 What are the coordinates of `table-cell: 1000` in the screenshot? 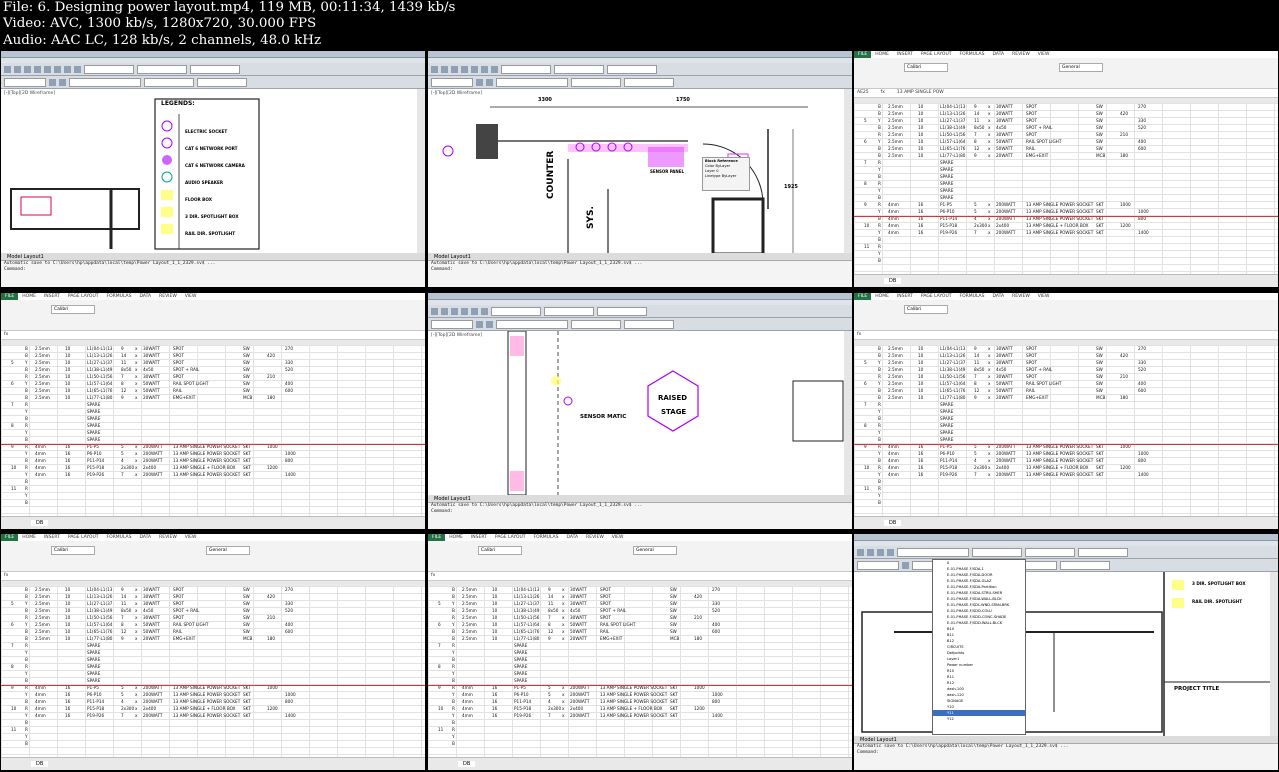 It's located at (1129, 204).